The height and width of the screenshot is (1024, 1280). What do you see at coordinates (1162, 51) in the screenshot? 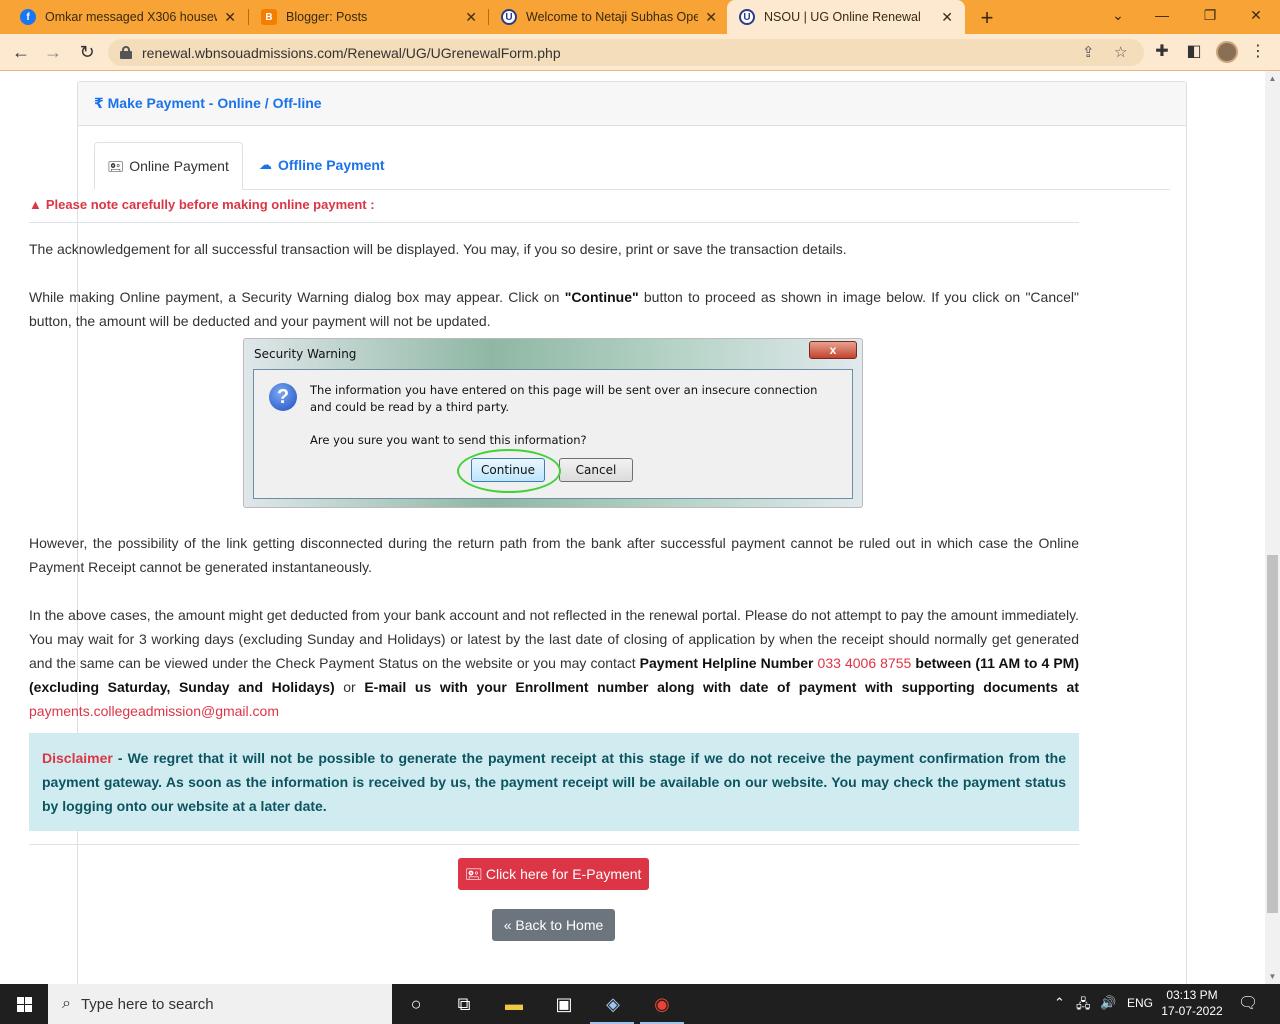
I see `extensions-puzzle-icon: ✚` at bounding box center [1162, 51].